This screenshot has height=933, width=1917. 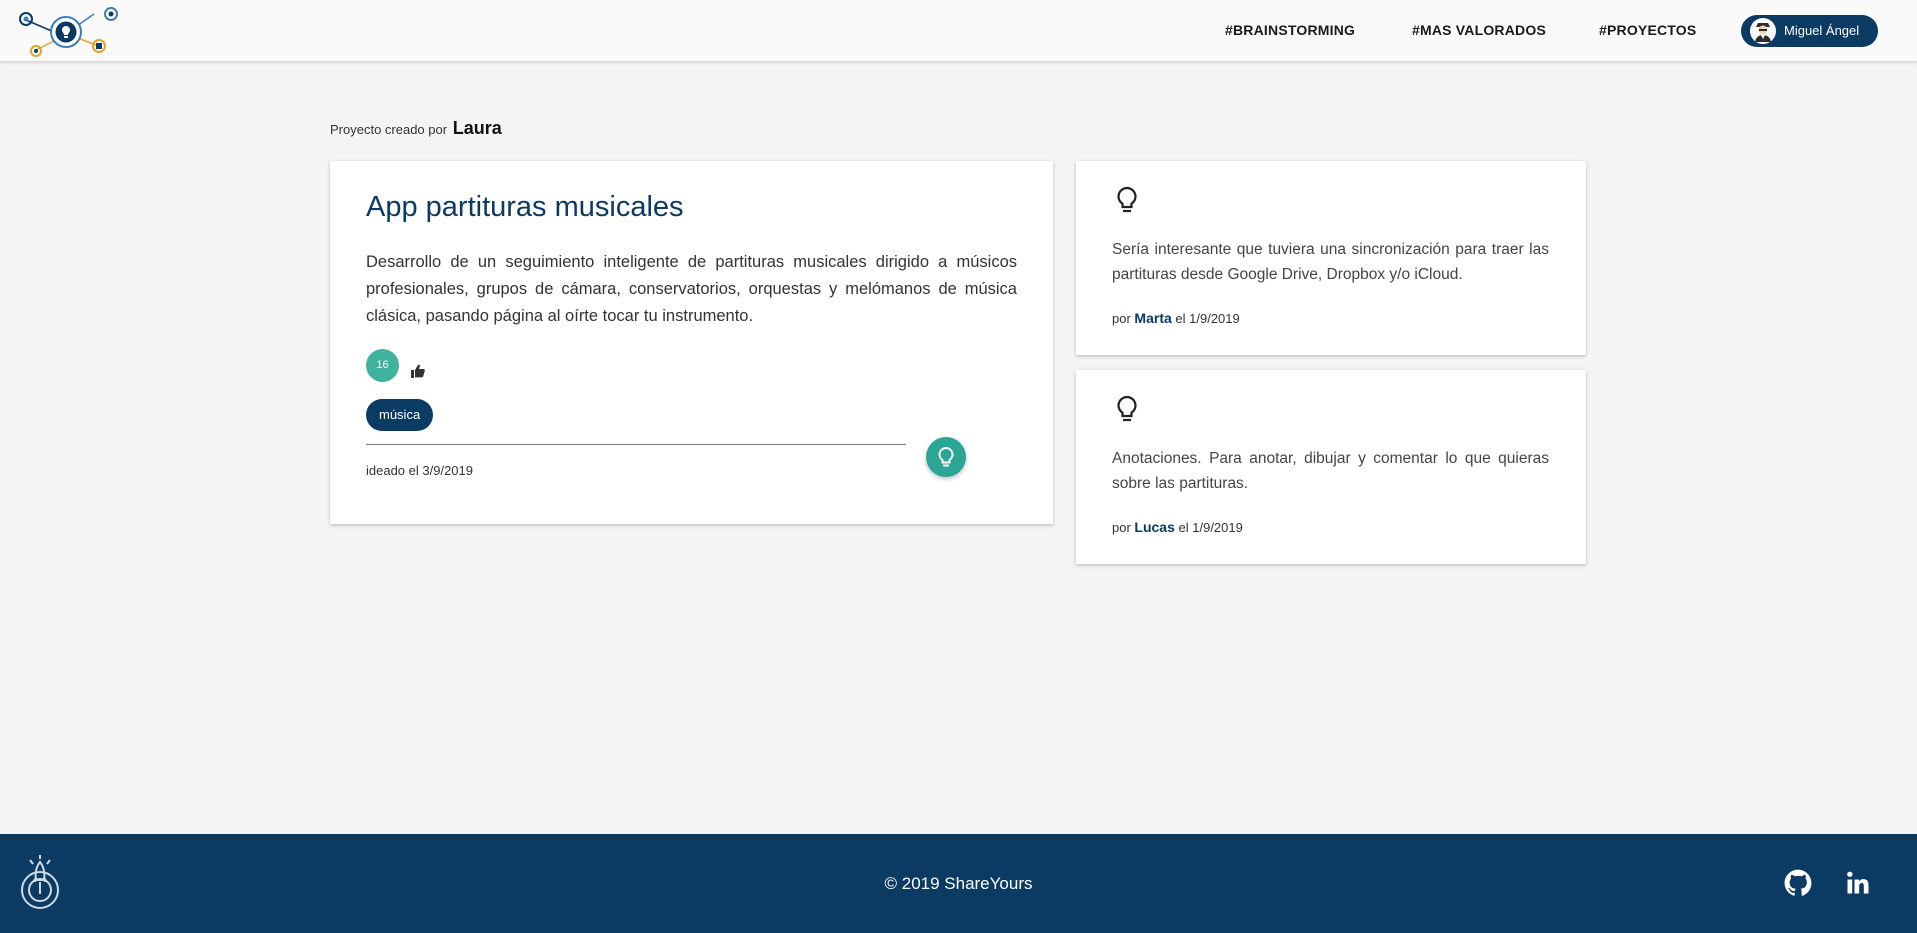 I want to click on add-idea-button, so click(x=946, y=457).